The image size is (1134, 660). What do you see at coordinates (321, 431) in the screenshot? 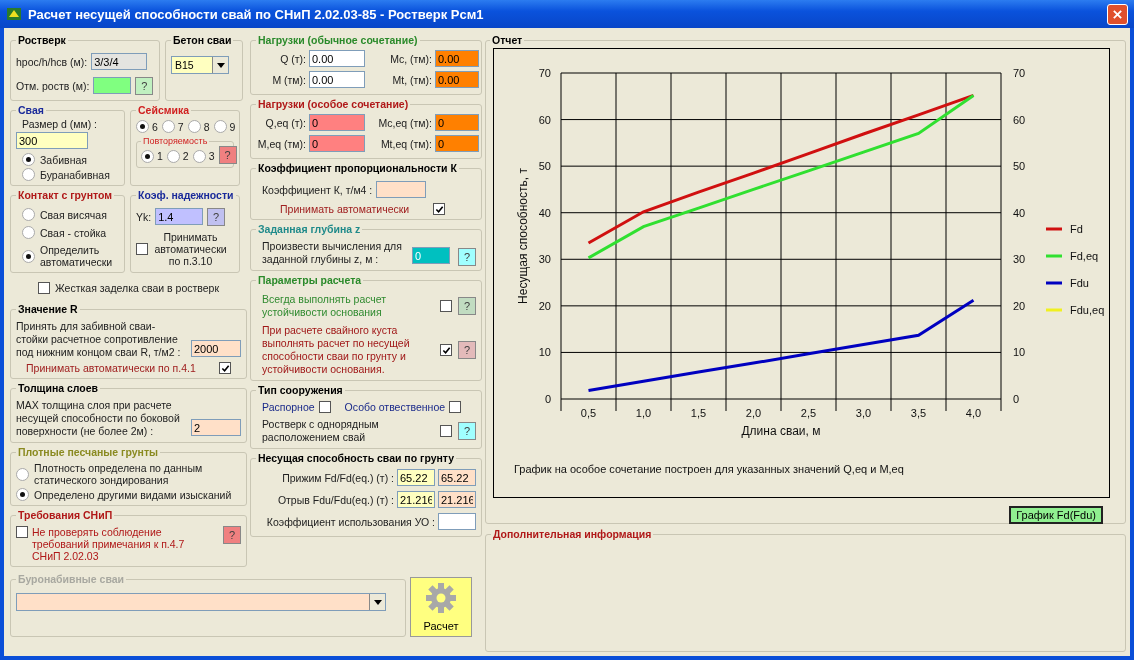
I see `option-label: Ростверк с однорядным расположением свай` at bounding box center [321, 431].